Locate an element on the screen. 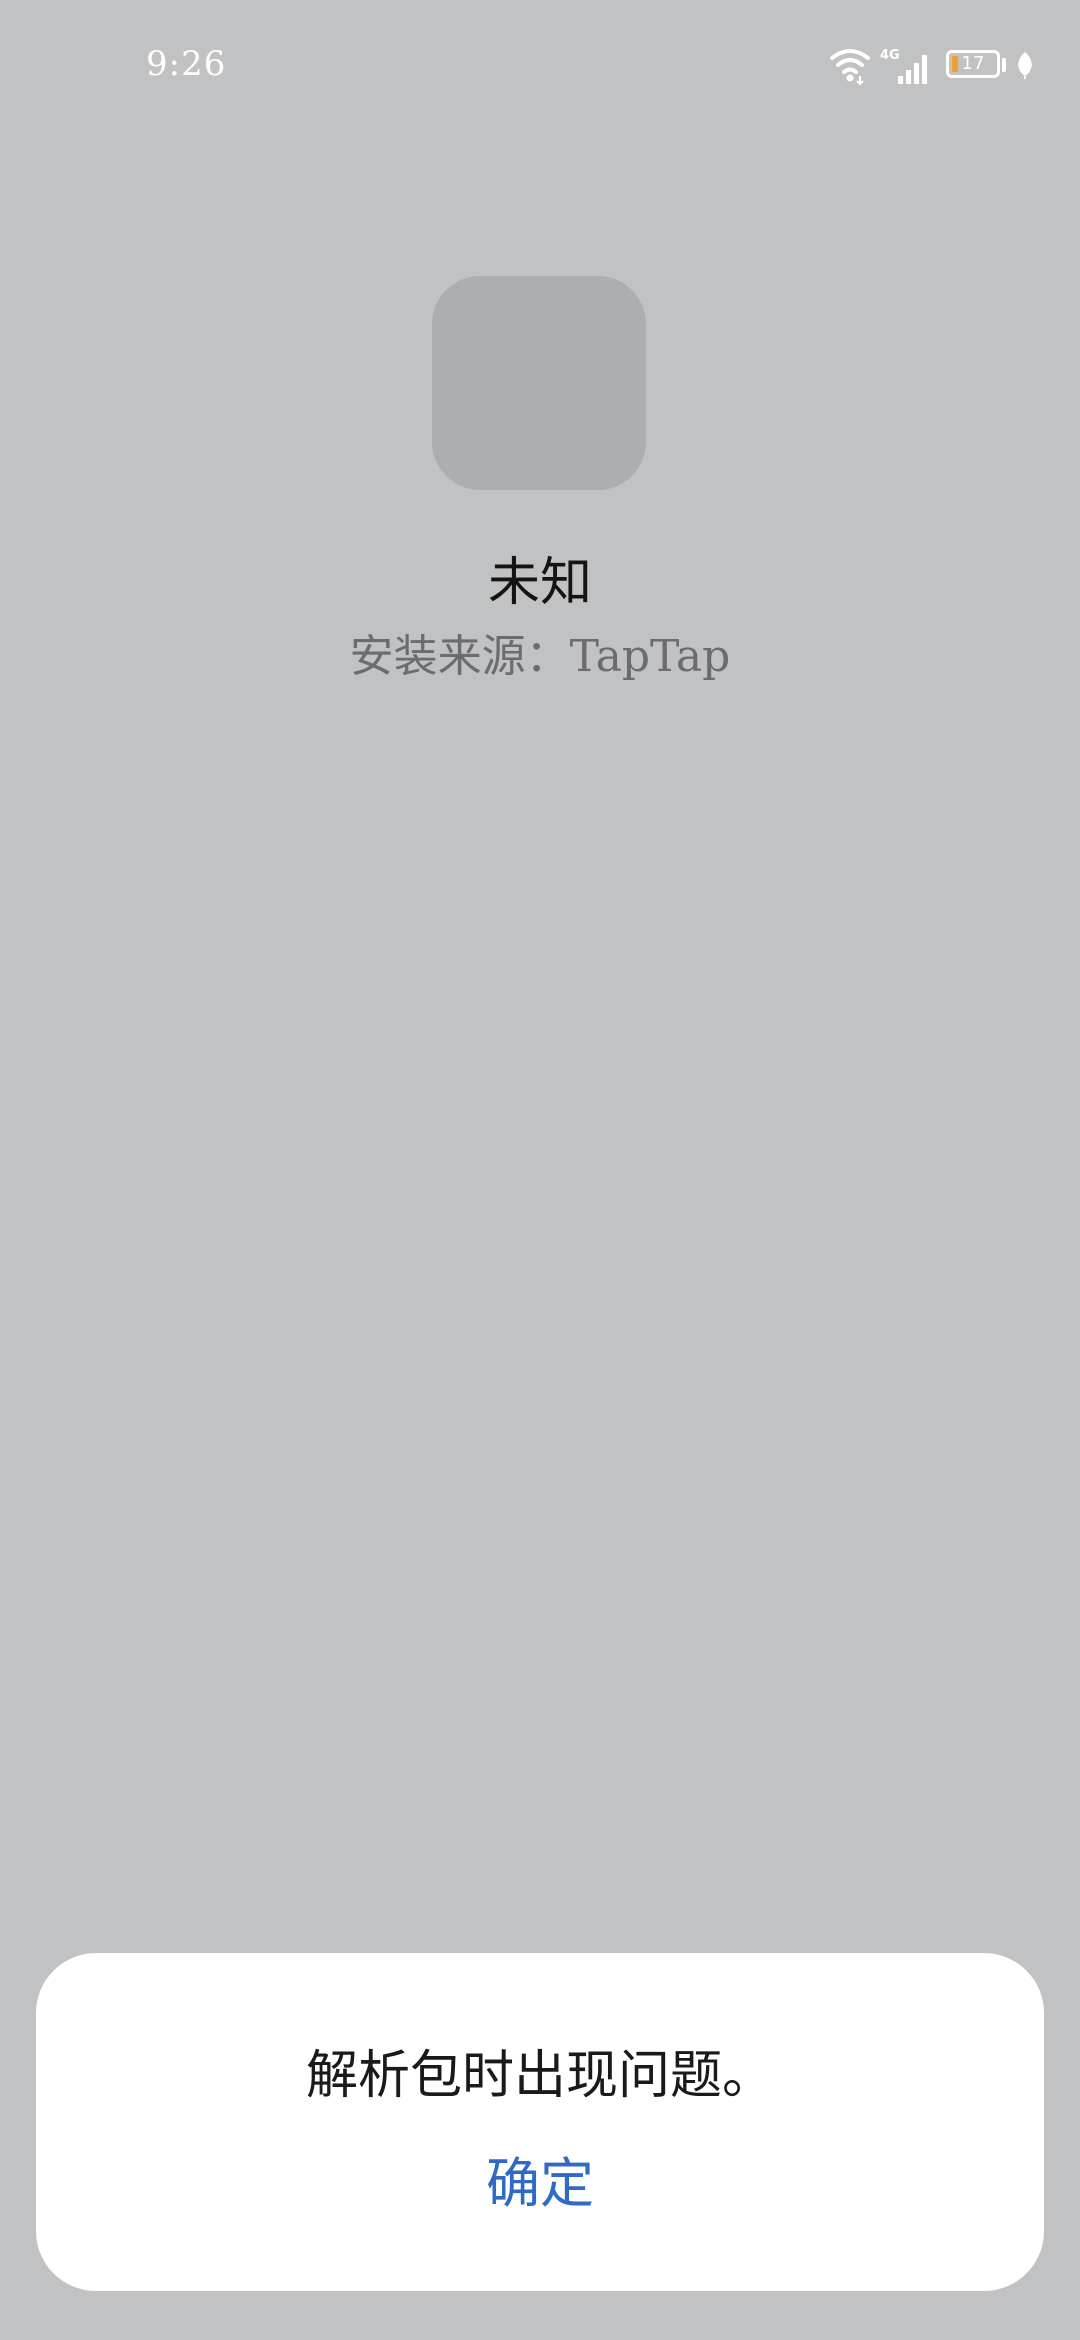  battery-icon: 17 is located at coordinates (973, 64).